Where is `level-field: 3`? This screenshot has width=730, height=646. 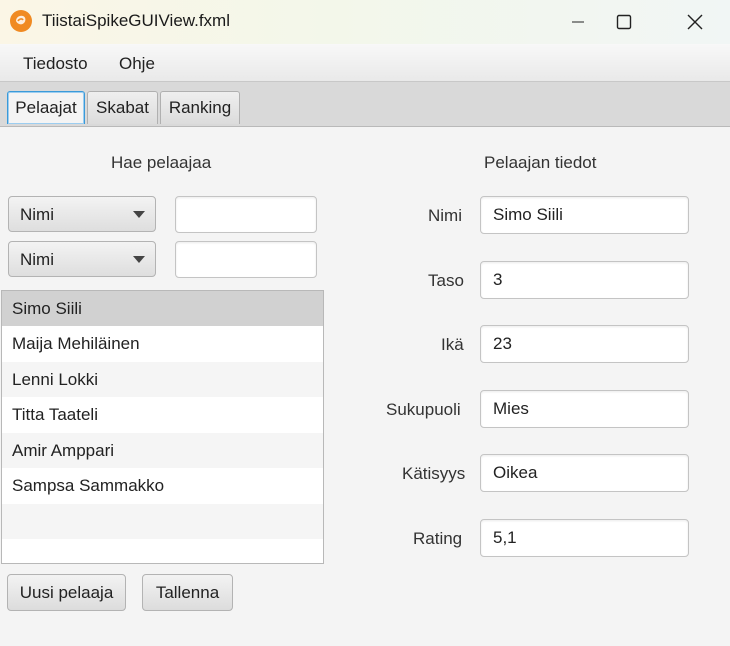
level-field: 3 is located at coordinates (584, 280).